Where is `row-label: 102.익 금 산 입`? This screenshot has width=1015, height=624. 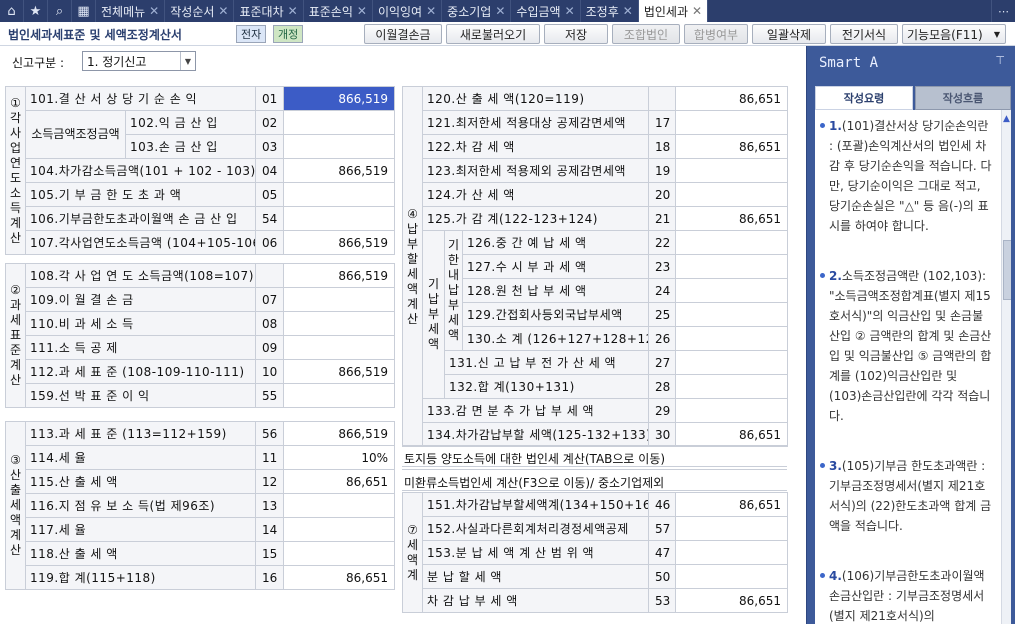
row-label: 102.익 금 산 입 is located at coordinates (190, 122).